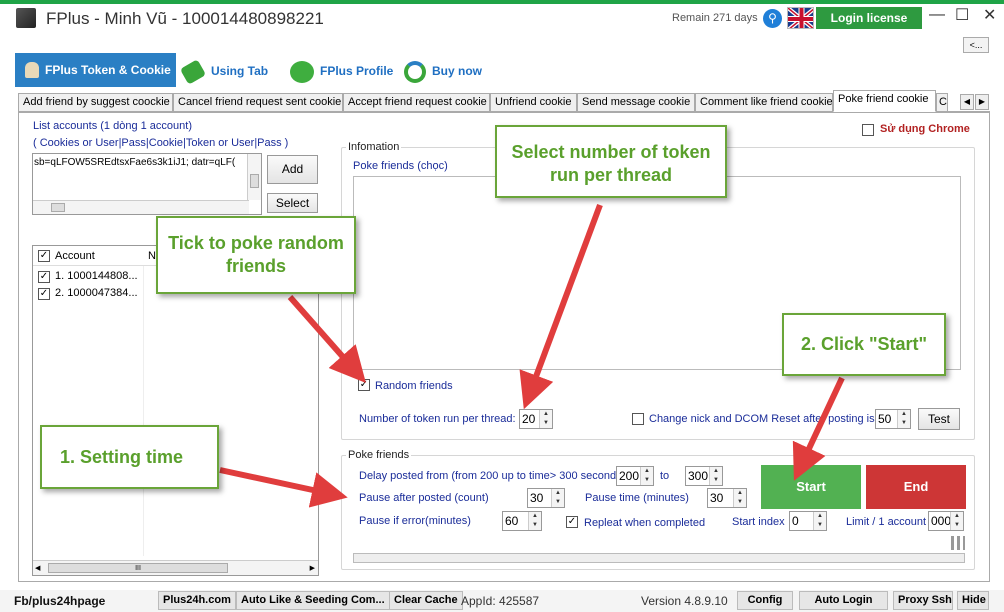 This screenshot has width=1004, height=612. Describe the element at coordinates (765, 600) in the screenshot. I see `config-button: Config` at that location.